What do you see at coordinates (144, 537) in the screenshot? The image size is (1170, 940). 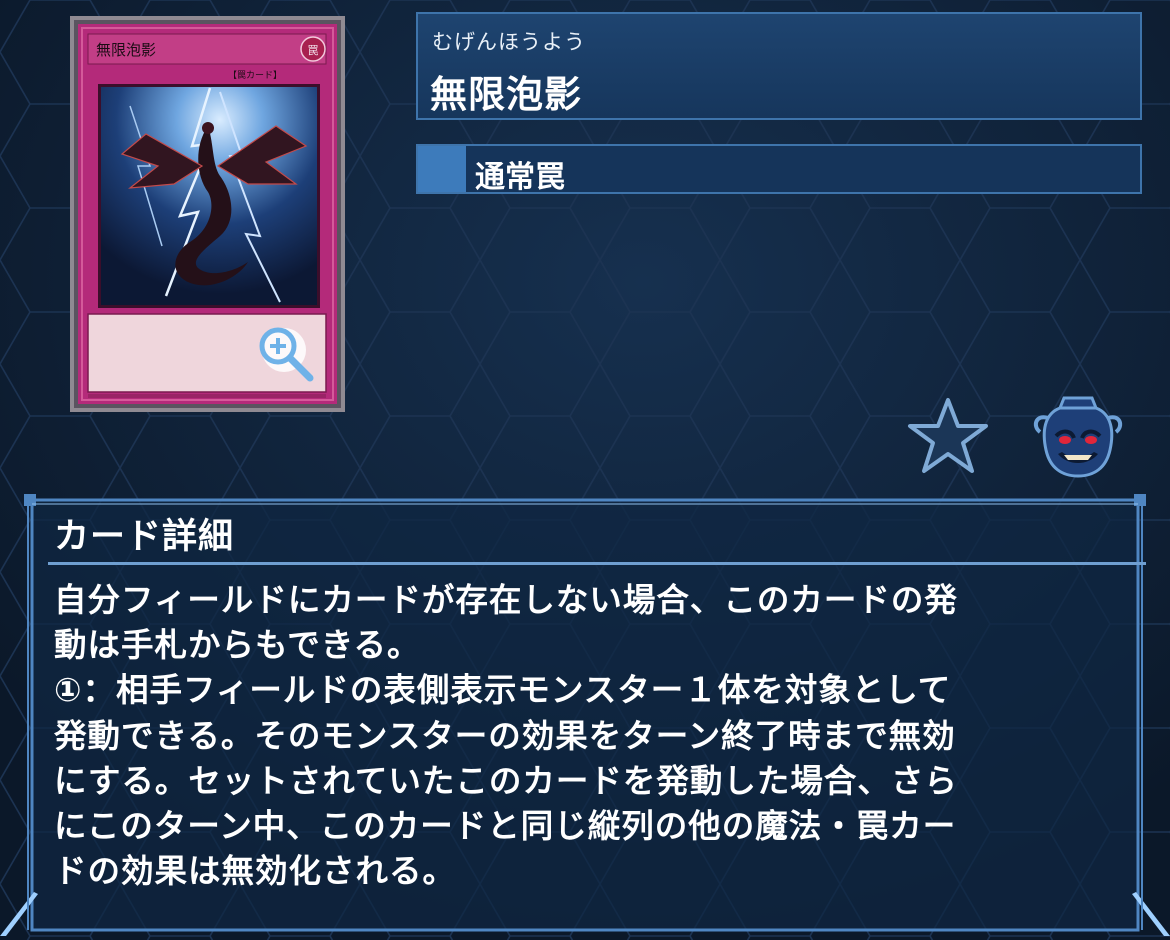 I see `detail-heading: カード詳細` at bounding box center [144, 537].